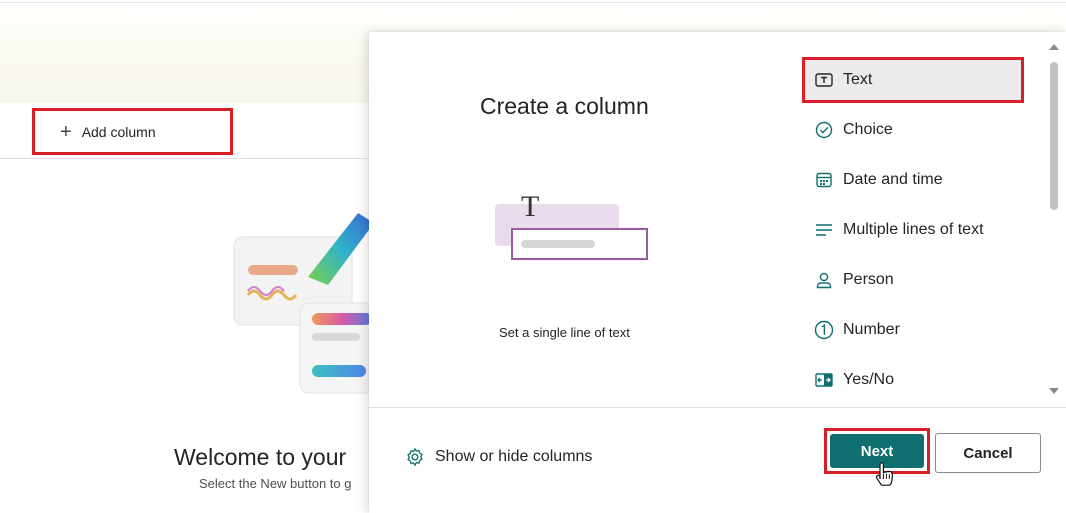 This screenshot has height=513, width=1066. What do you see at coordinates (1054, 47) in the screenshot?
I see `scroll-up-arrow-icon` at bounding box center [1054, 47].